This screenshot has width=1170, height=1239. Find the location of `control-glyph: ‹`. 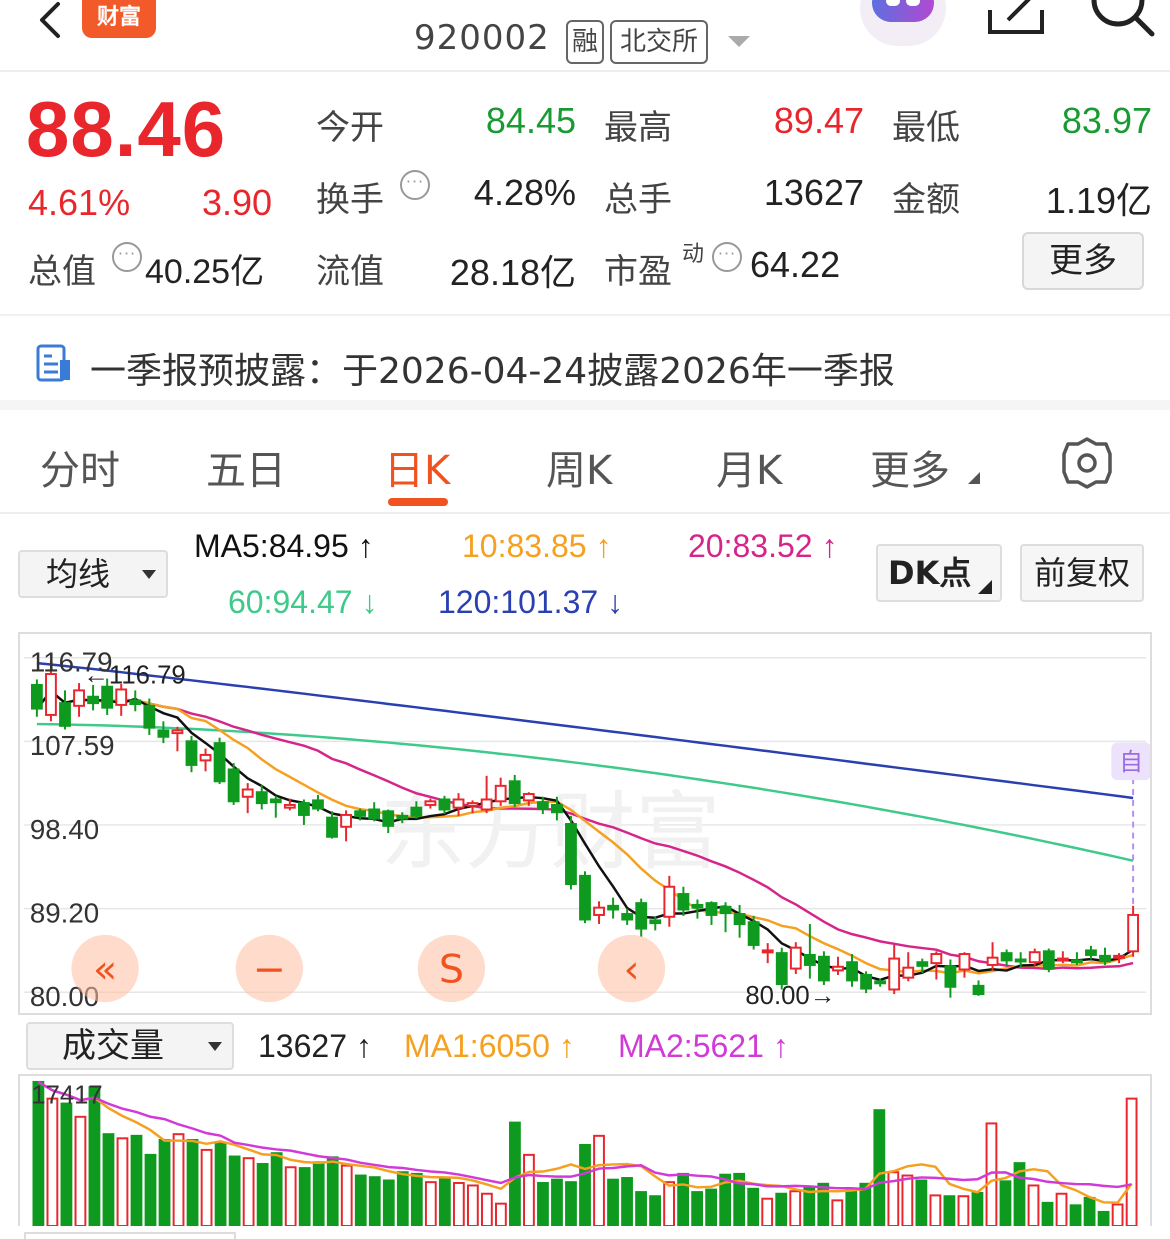

control-glyph: ‹ is located at coordinates (632, 969).